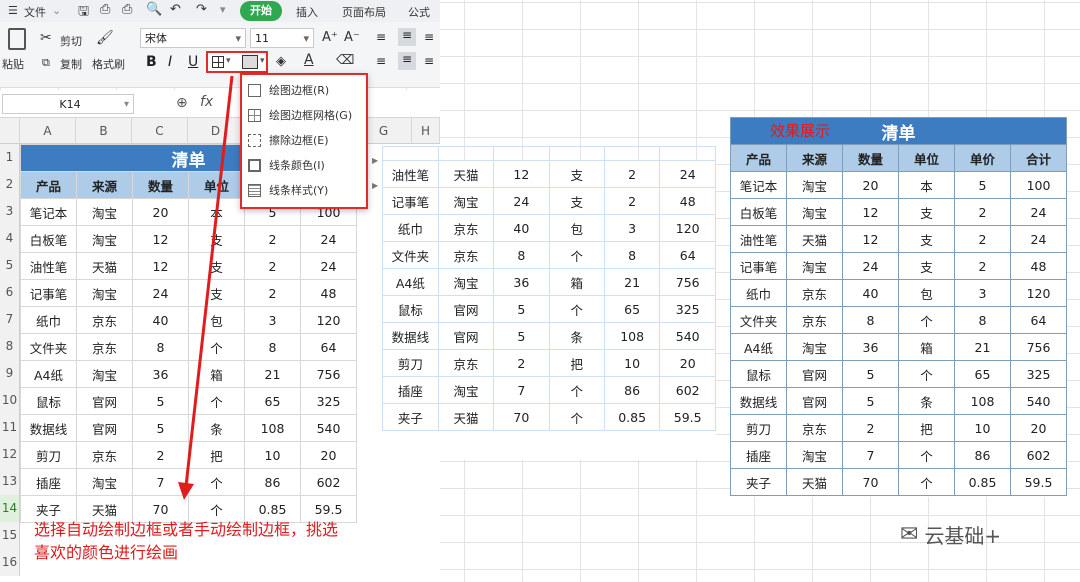 Image resolution: width=1080 pixels, height=582 pixels. What do you see at coordinates (186, 529) in the screenshot?
I see `annotation-line-1: 选择自动绘制边框或者手动绘制边框，挑选` at bounding box center [186, 529].